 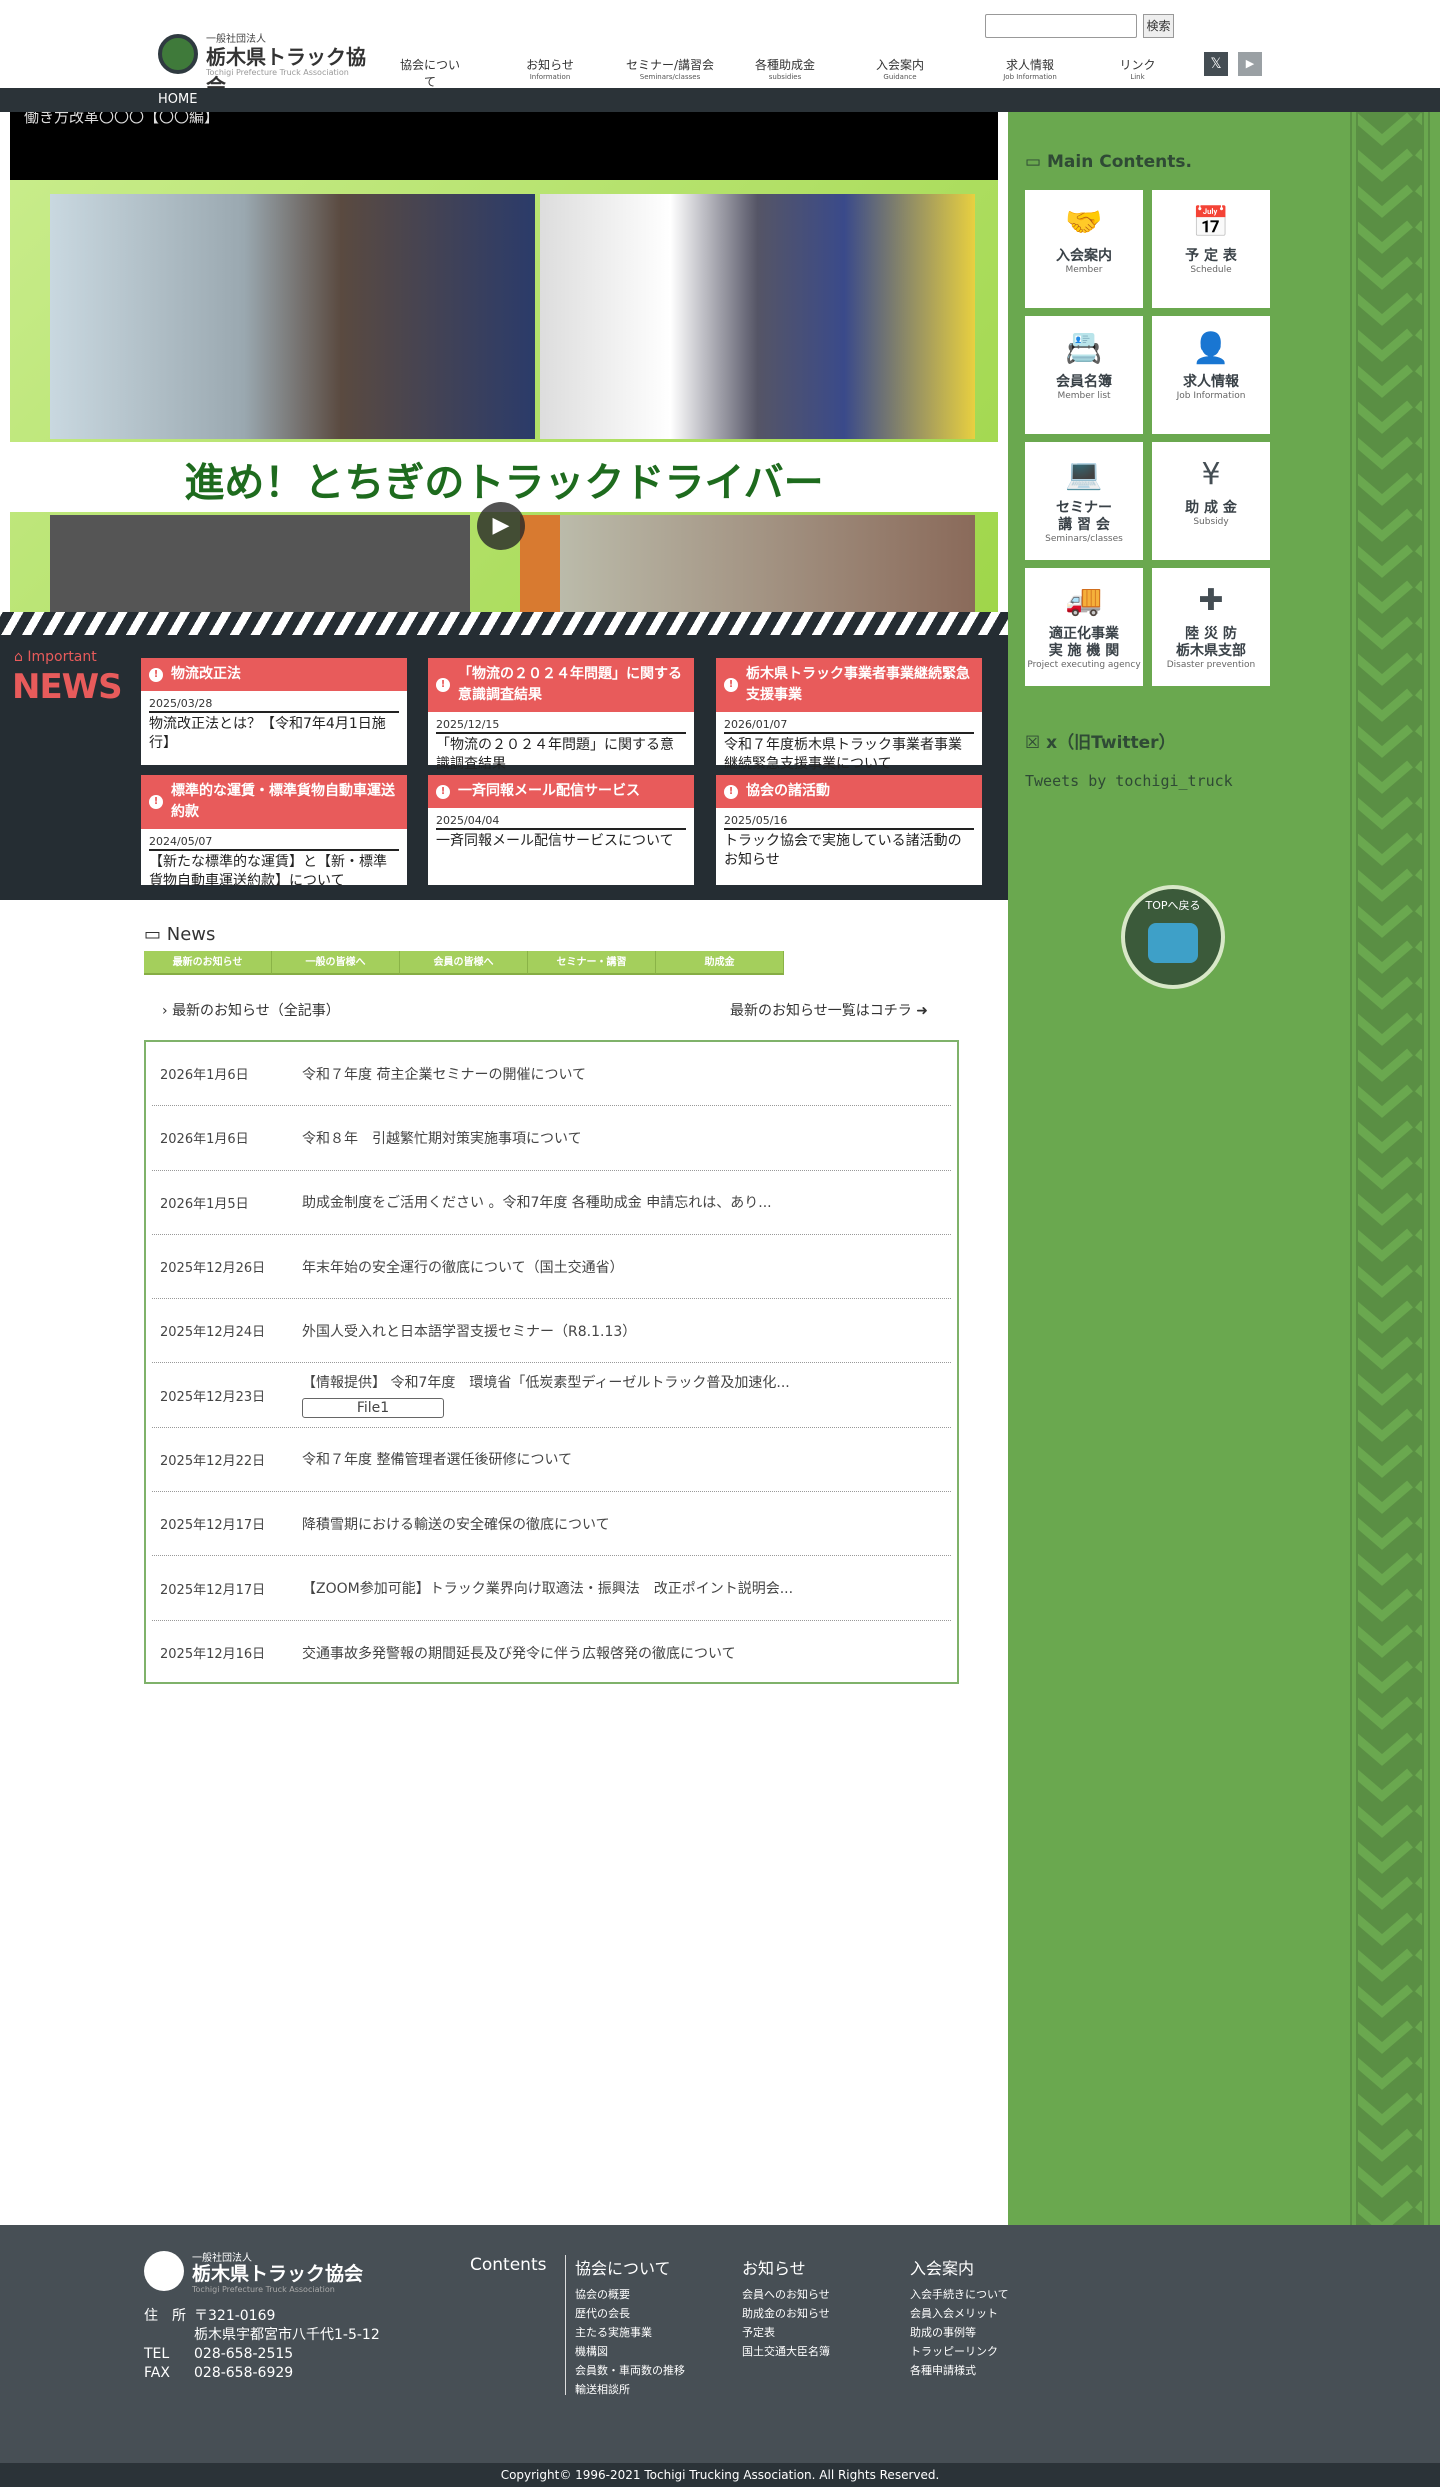 I want to click on news-link: 令和８年 引越繁忙期対策実施事項について, so click(x=442, y=1139).